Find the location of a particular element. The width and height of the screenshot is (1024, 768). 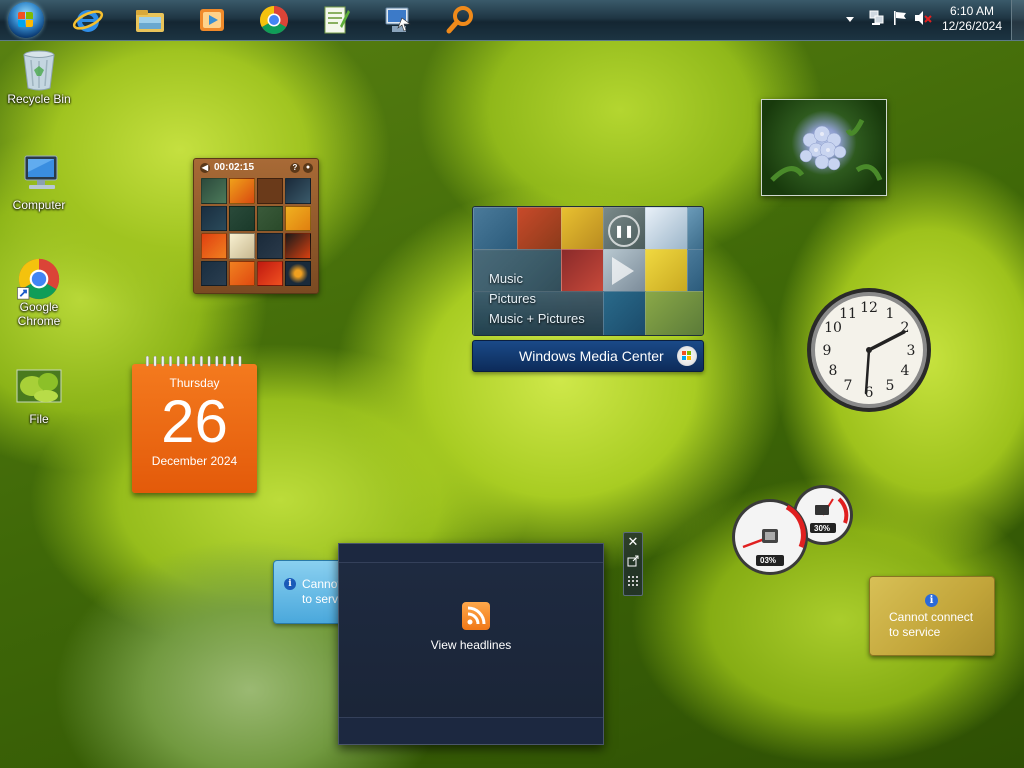

svg-text: 1 is located at coordinates (890, 314).